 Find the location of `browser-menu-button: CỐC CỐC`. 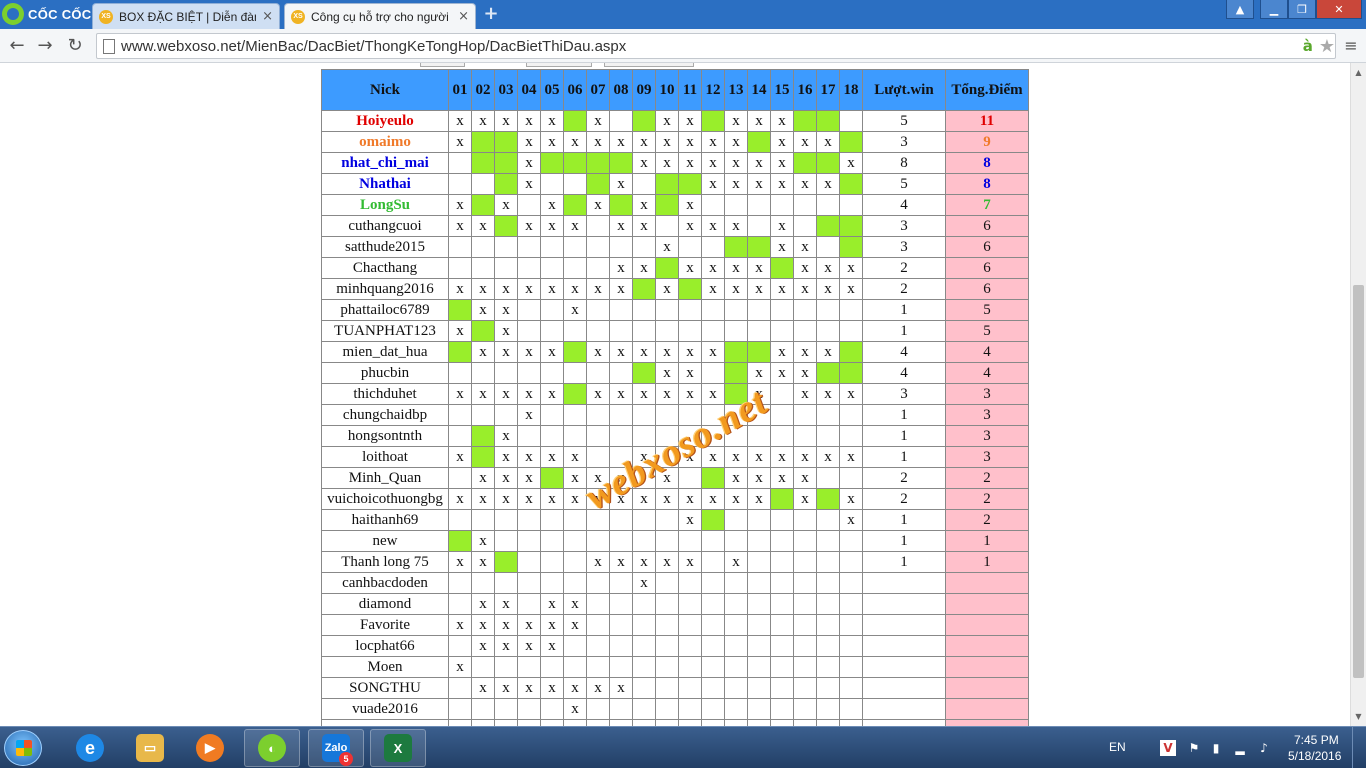

browser-menu-button: CỐC CỐC is located at coordinates (47, 14).